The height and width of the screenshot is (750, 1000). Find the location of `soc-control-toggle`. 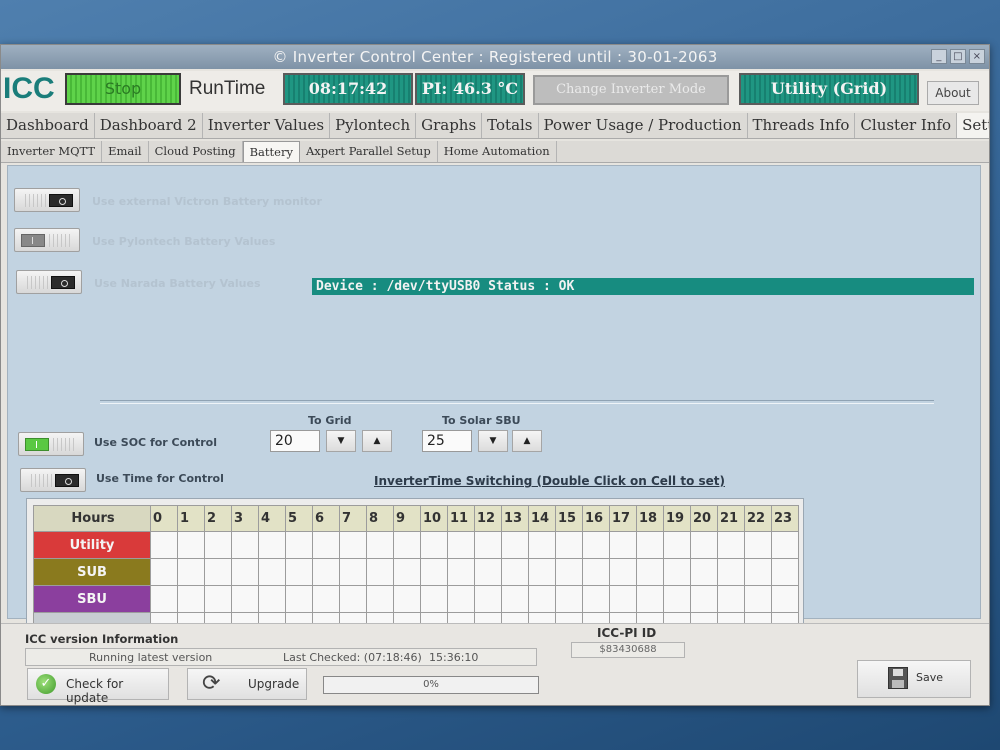

soc-control-toggle is located at coordinates (51, 444).